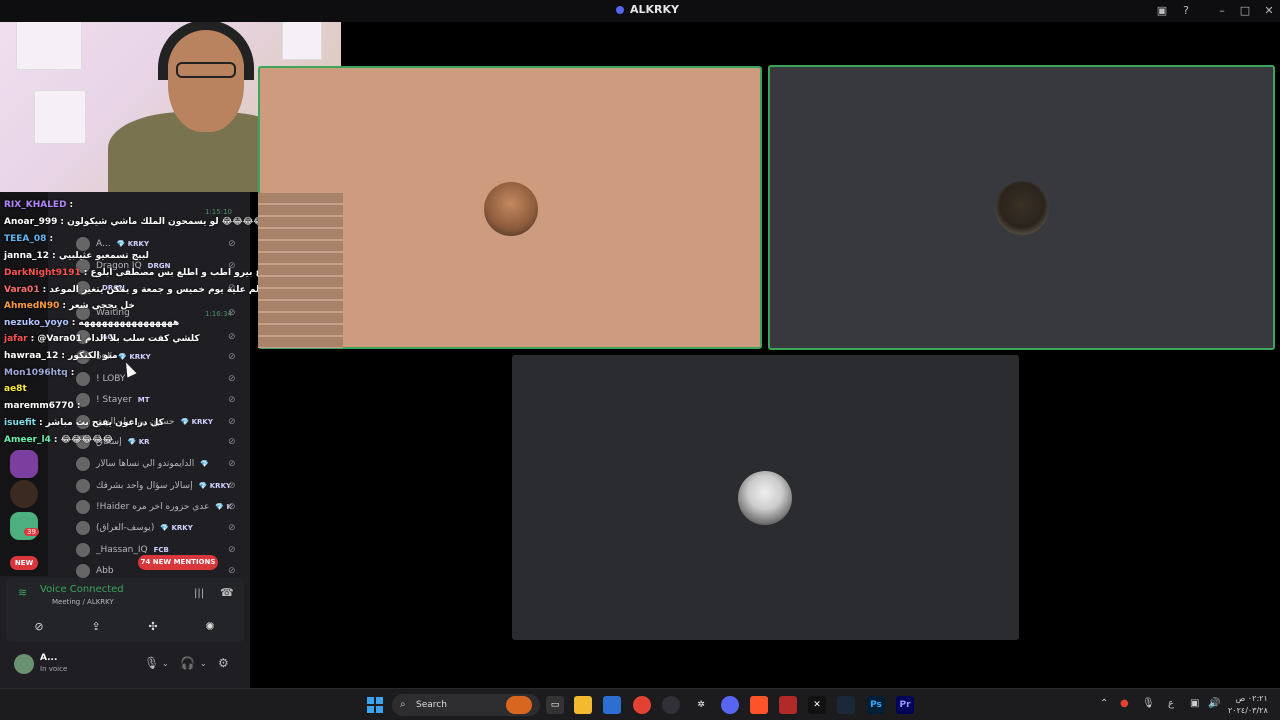 This screenshot has width=1280, height=720. I want to click on taskbar-clock: ٠٢:٢١ ص ٢٠٢٤/٠٣/٢٨, so click(1248, 705).